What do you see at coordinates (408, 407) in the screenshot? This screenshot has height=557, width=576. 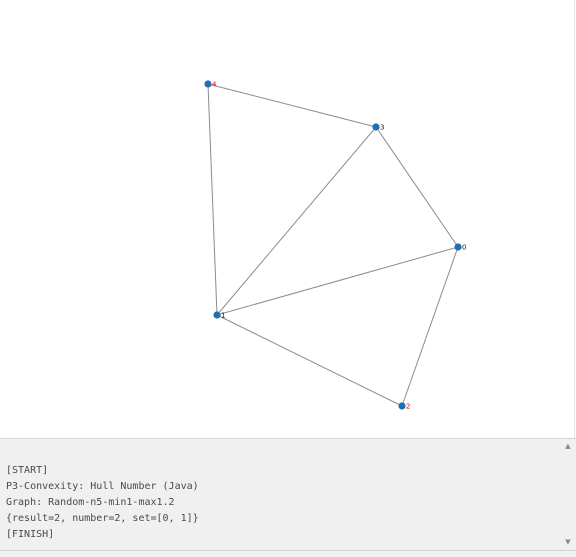 I see `node-label-2: 2` at bounding box center [408, 407].